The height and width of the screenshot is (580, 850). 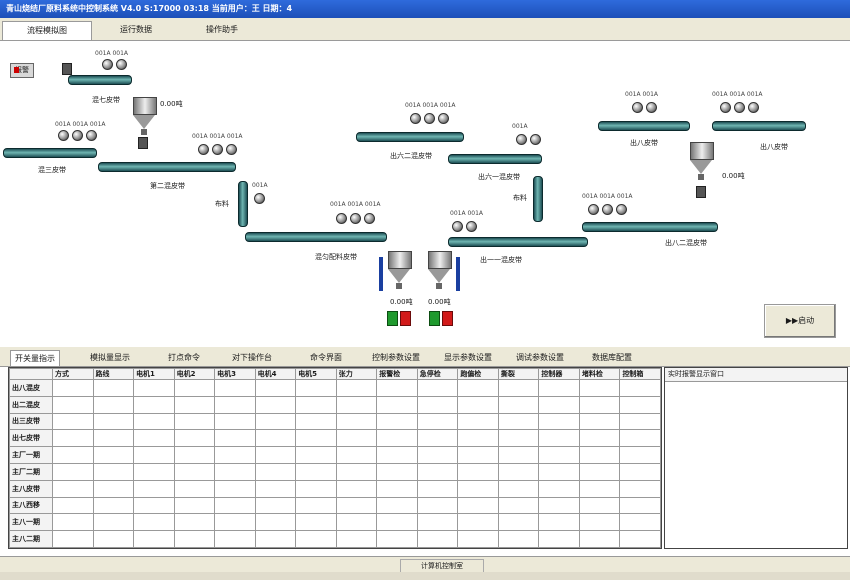 I want to click on subtab-console: 对下操作台, so click(x=252, y=357).